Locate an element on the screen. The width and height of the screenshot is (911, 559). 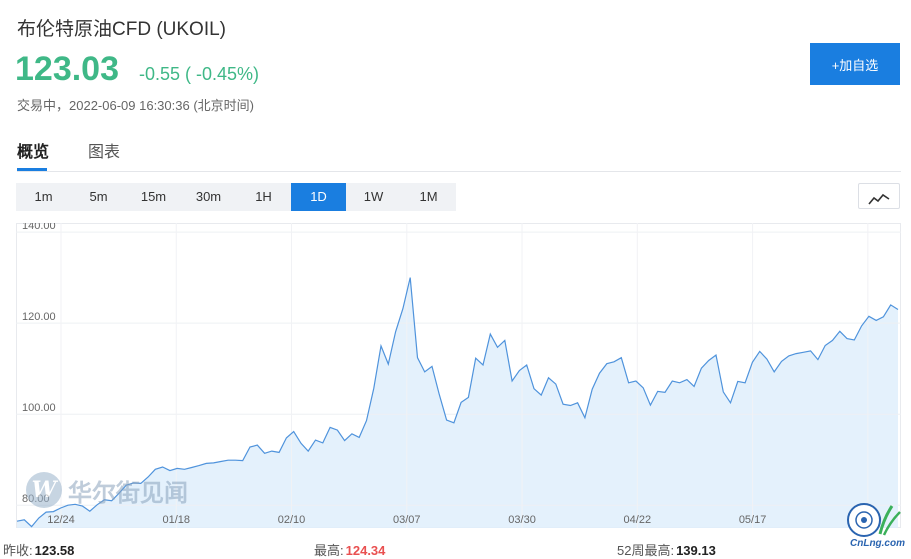
stat-52w-high-value: 139.13 is located at coordinates (696, 550).